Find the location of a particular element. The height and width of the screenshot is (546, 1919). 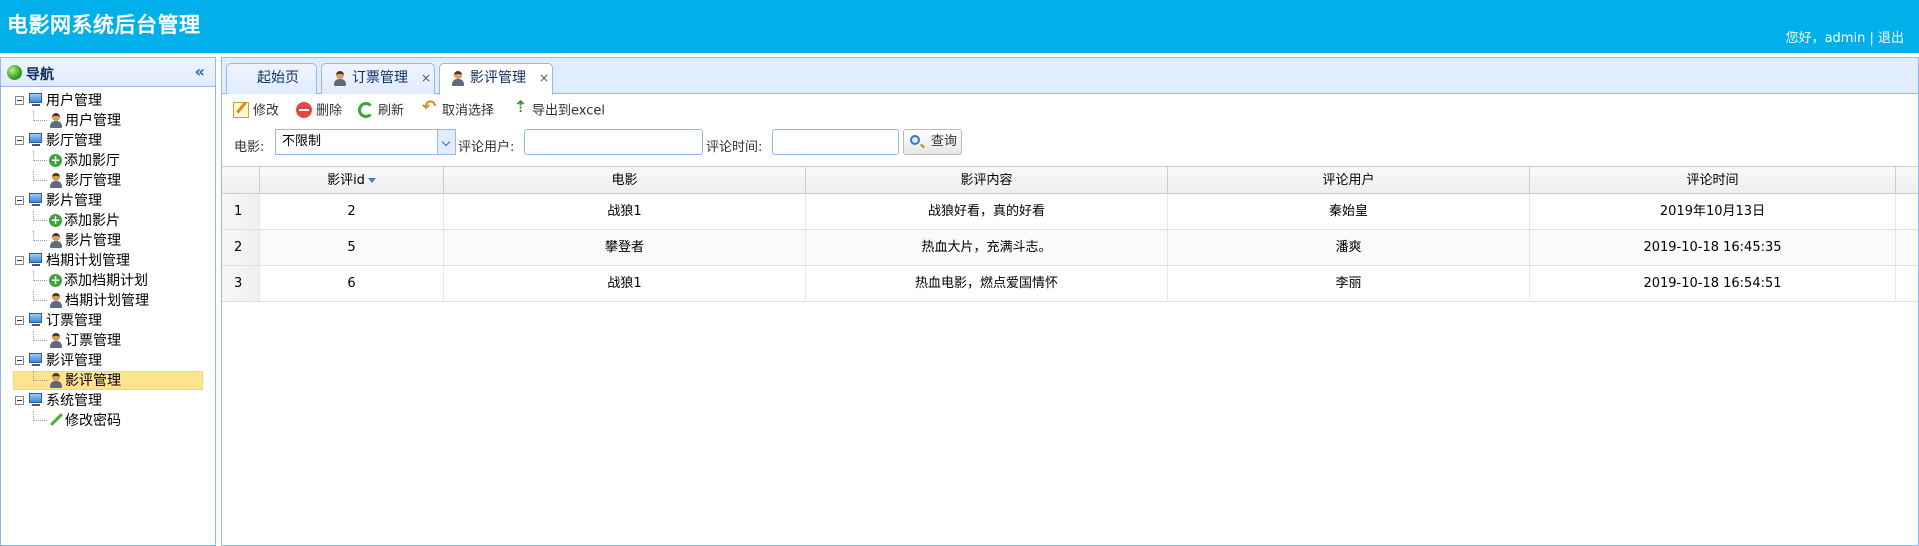

tree-group-tickets: 订票管理 is located at coordinates (108, 321).